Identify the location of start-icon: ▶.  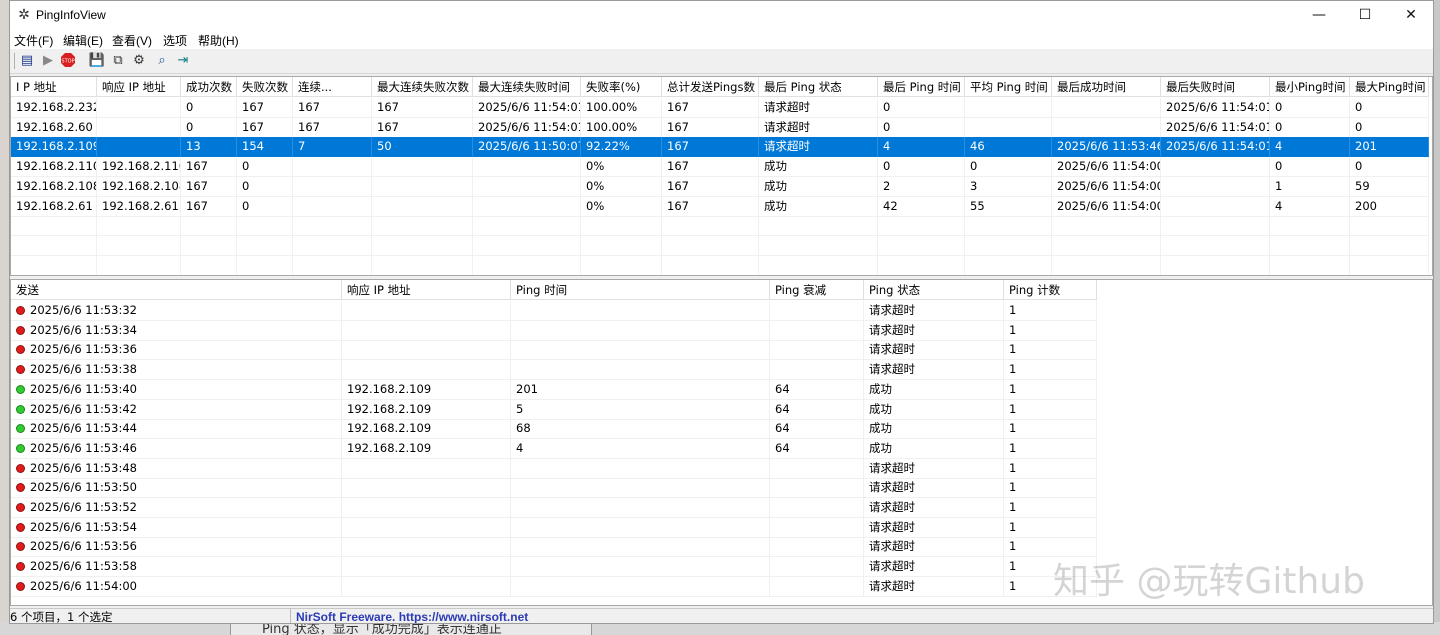
(48, 61).